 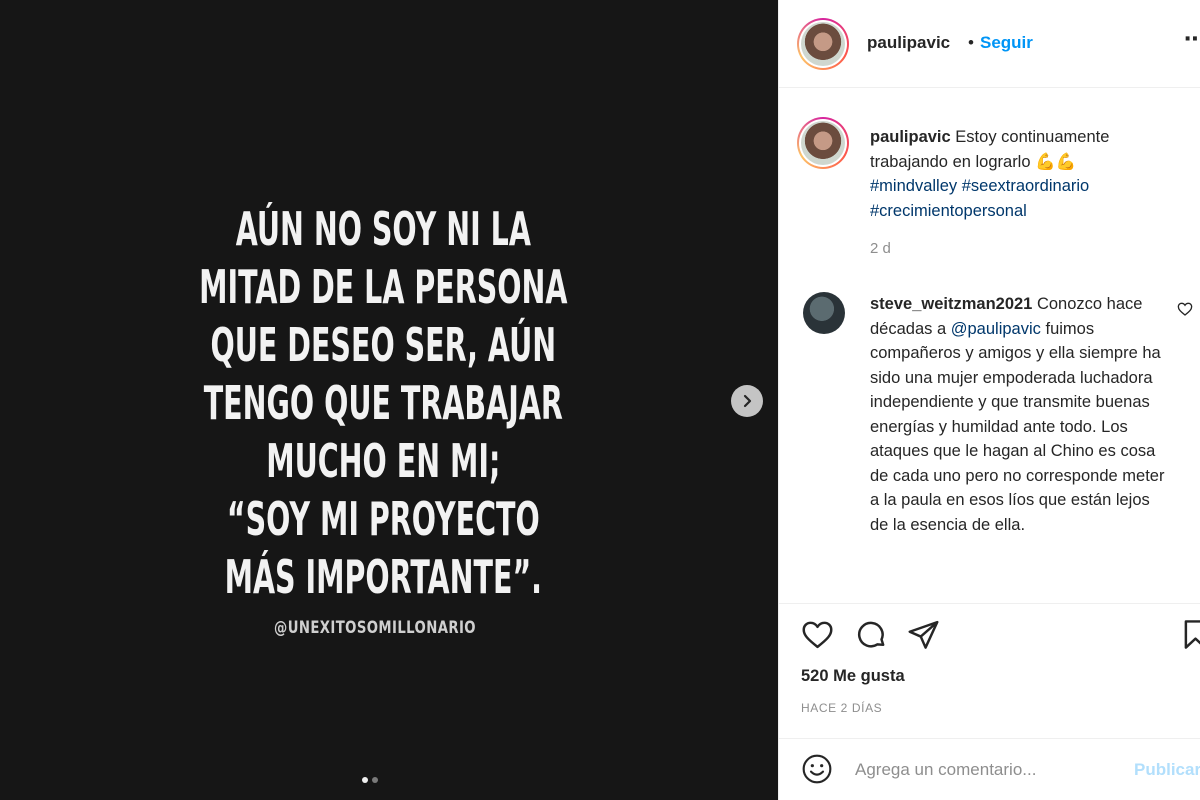 I want to click on comment-like-heart-icon, so click(x=1185, y=309).